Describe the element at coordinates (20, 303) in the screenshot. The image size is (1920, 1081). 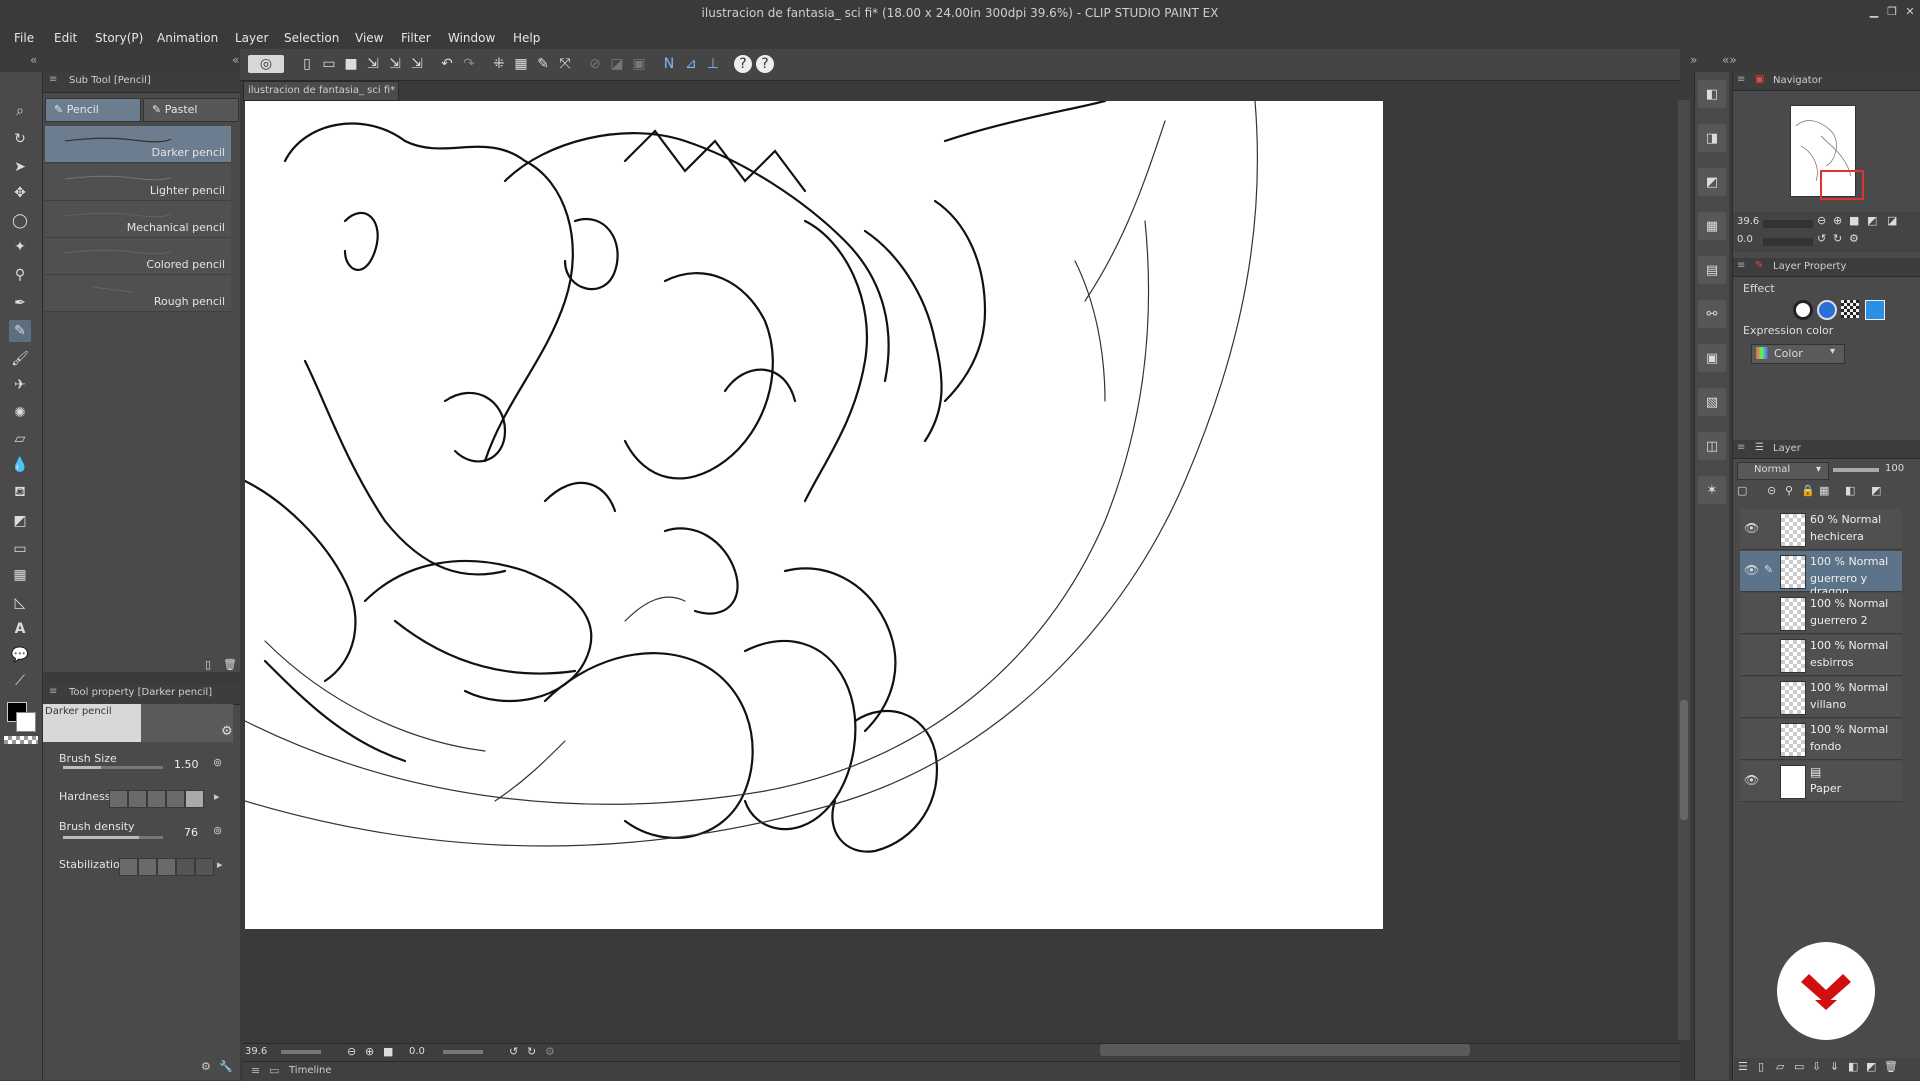
I see `pen-icon: ✒` at that location.